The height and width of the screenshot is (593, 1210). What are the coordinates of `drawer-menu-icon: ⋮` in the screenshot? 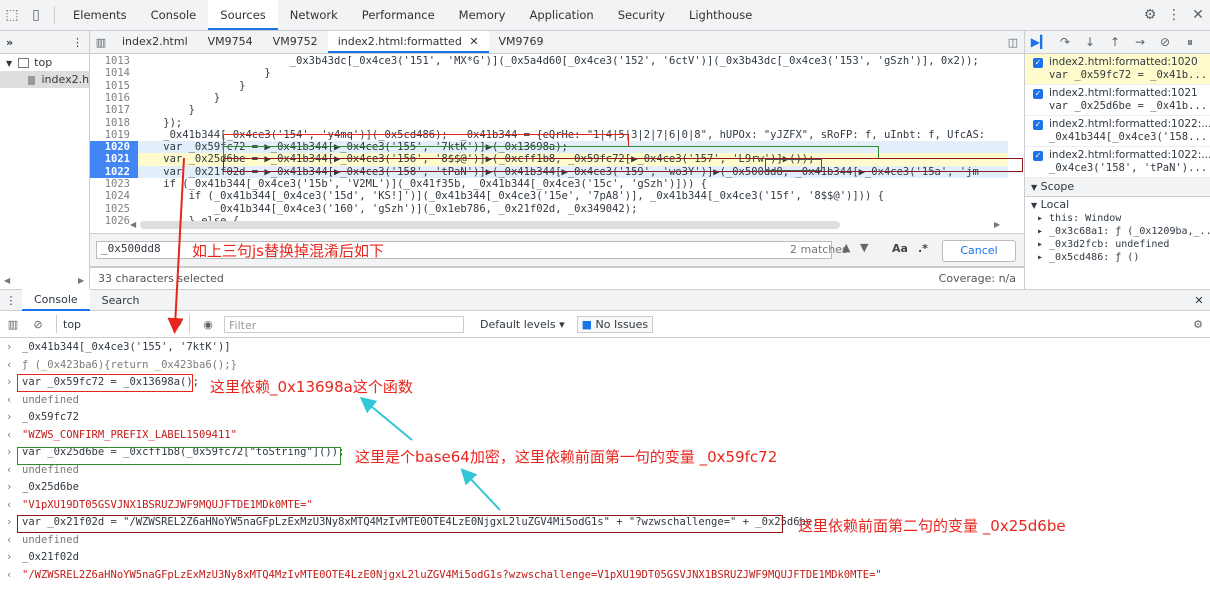 It's located at (11, 300).